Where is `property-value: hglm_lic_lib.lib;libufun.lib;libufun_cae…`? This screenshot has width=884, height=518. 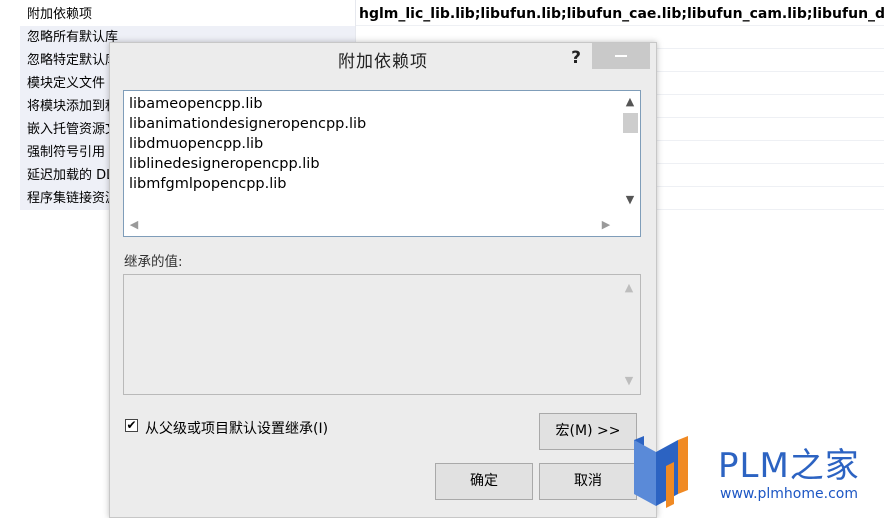 property-value: hglm_lic_lib.lib;libufun.lib;libufun_cae… is located at coordinates (619, 14).